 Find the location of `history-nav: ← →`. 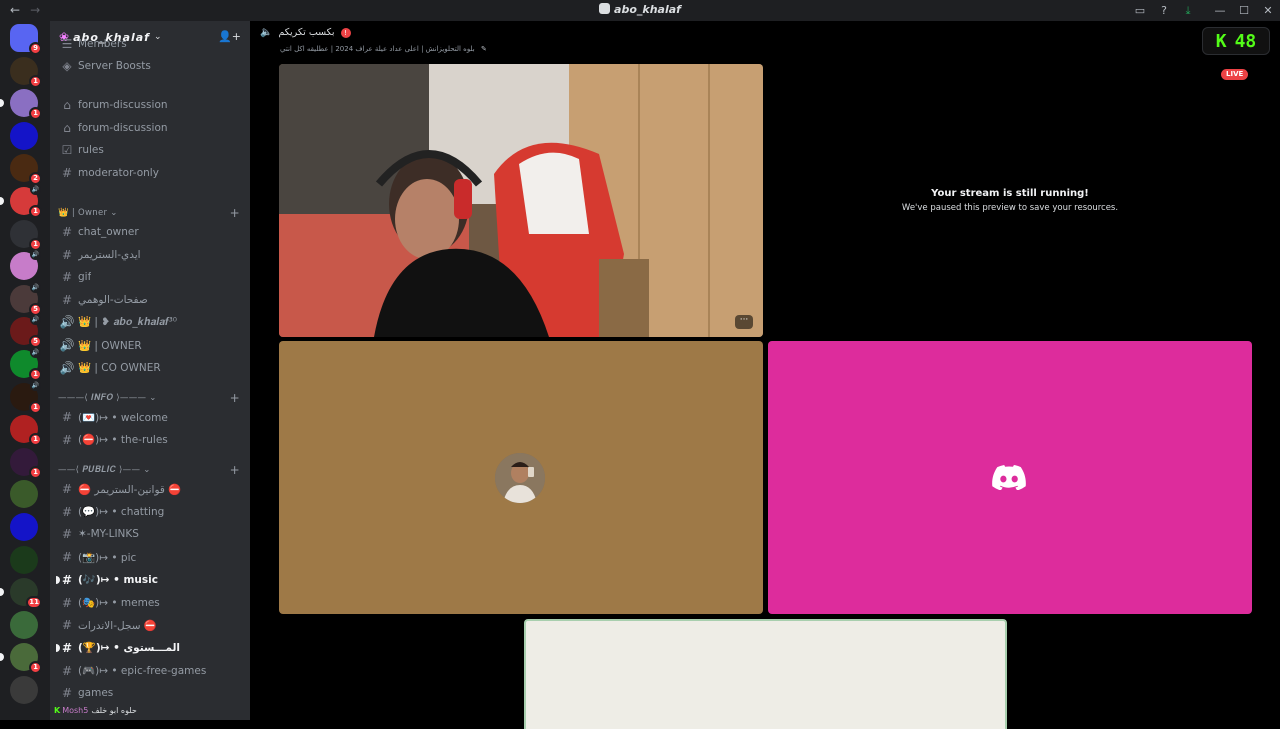

history-nav: ← → is located at coordinates (25, 10).